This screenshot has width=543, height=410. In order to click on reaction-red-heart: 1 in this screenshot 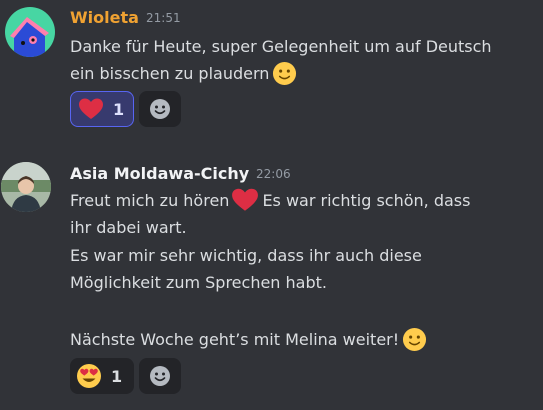, I will do `click(102, 109)`.